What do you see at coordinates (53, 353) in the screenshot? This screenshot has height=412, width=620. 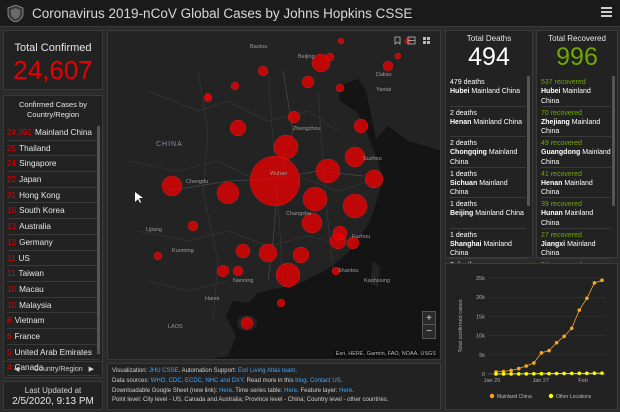 I see `country-row: 5 United Arab Emirates` at bounding box center [53, 353].